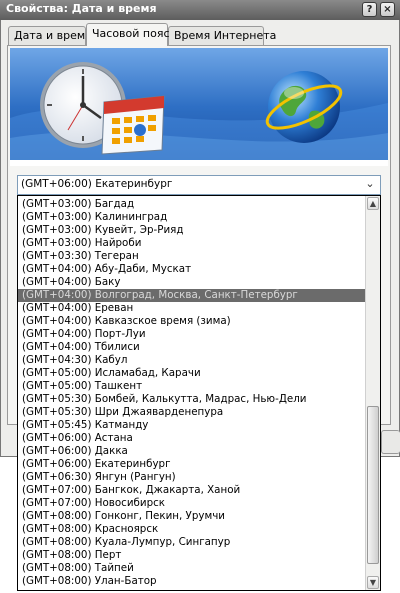 Image resolution: width=400 pixels, height=593 pixels. What do you see at coordinates (200, 10) in the screenshot?
I see `window-titlebar: Свойства: Дата и время ? ×` at bounding box center [200, 10].